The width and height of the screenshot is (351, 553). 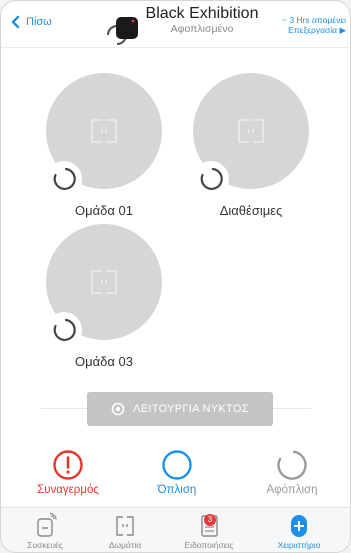 I want to click on rooms-icon, so click(x=125, y=526).